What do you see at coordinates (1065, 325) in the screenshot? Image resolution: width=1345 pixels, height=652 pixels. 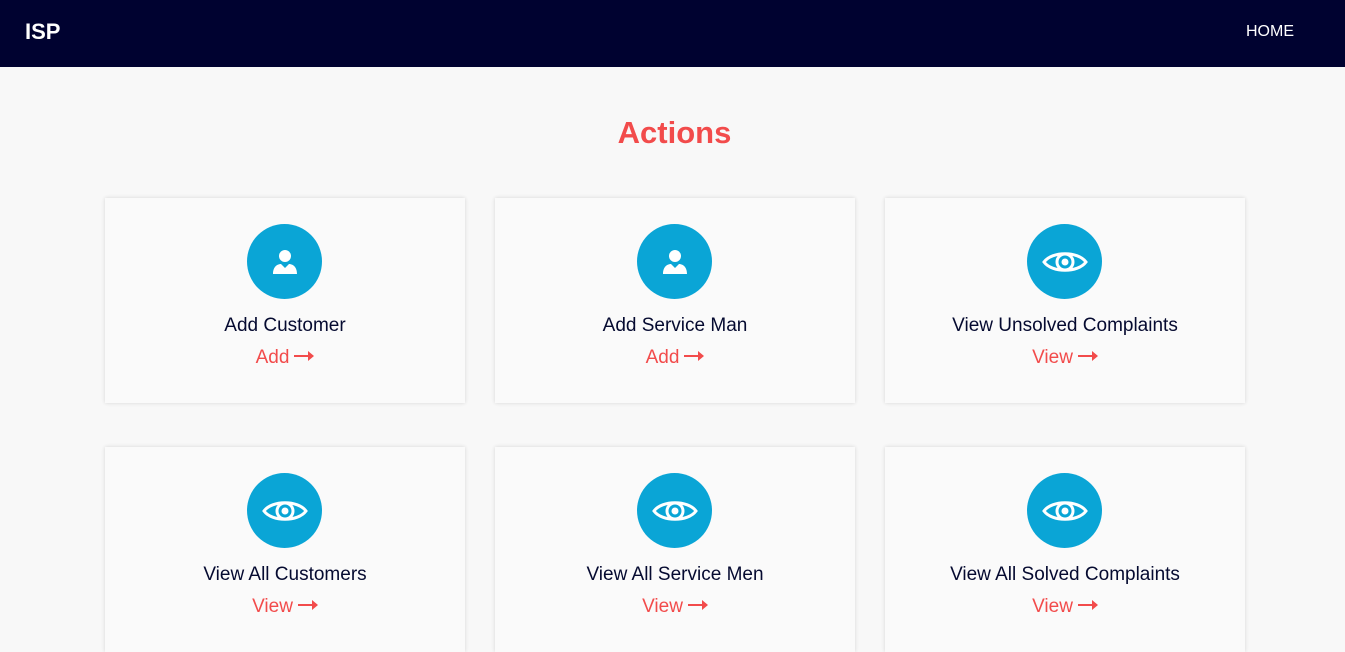 I see `card-title: View Unsolved Complaints` at bounding box center [1065, 325].